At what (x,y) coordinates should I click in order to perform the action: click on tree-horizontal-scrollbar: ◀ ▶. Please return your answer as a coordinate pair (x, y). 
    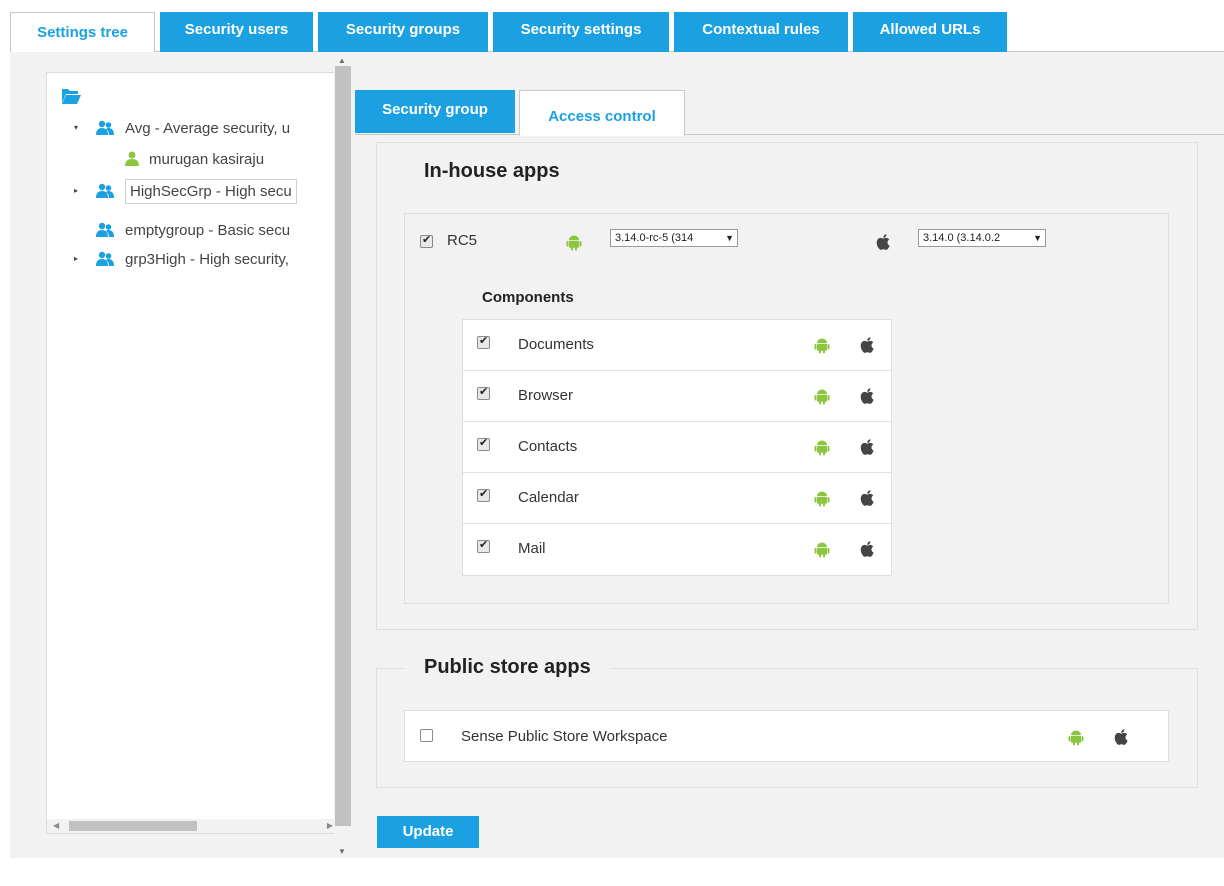
    Looking at the image, I should click on (193, 826).